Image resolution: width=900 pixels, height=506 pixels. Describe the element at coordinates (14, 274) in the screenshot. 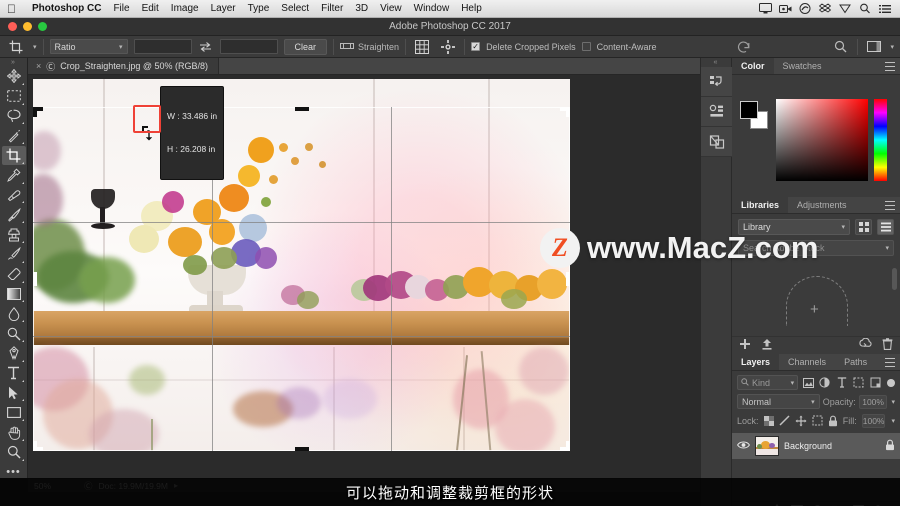

I see `eraser-tool` at that location.